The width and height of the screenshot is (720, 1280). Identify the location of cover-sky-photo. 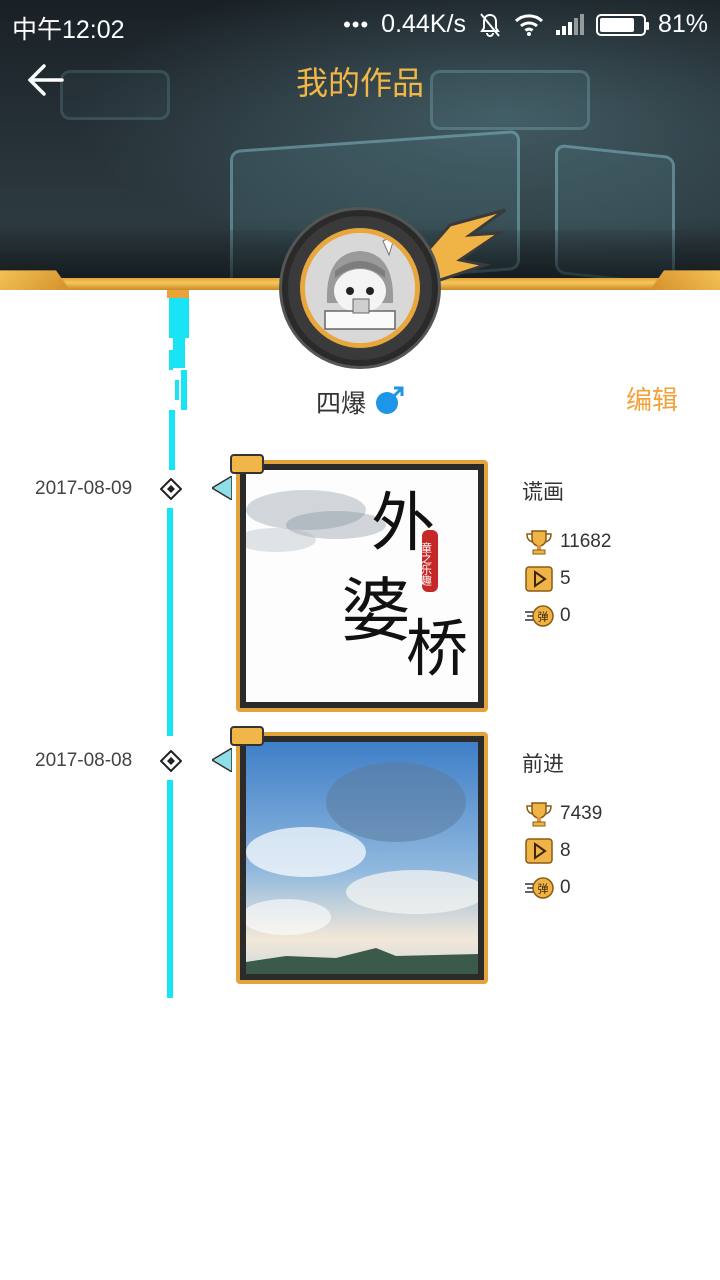
(362, 858).